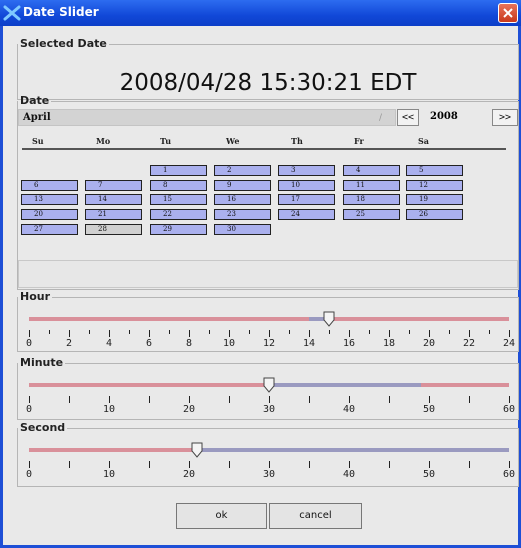 The height and width of the screenshot is (548, 521). Describe the element at coordinates (109, 474) in the screenshot. I see `second-tick-label: 10` at that location.